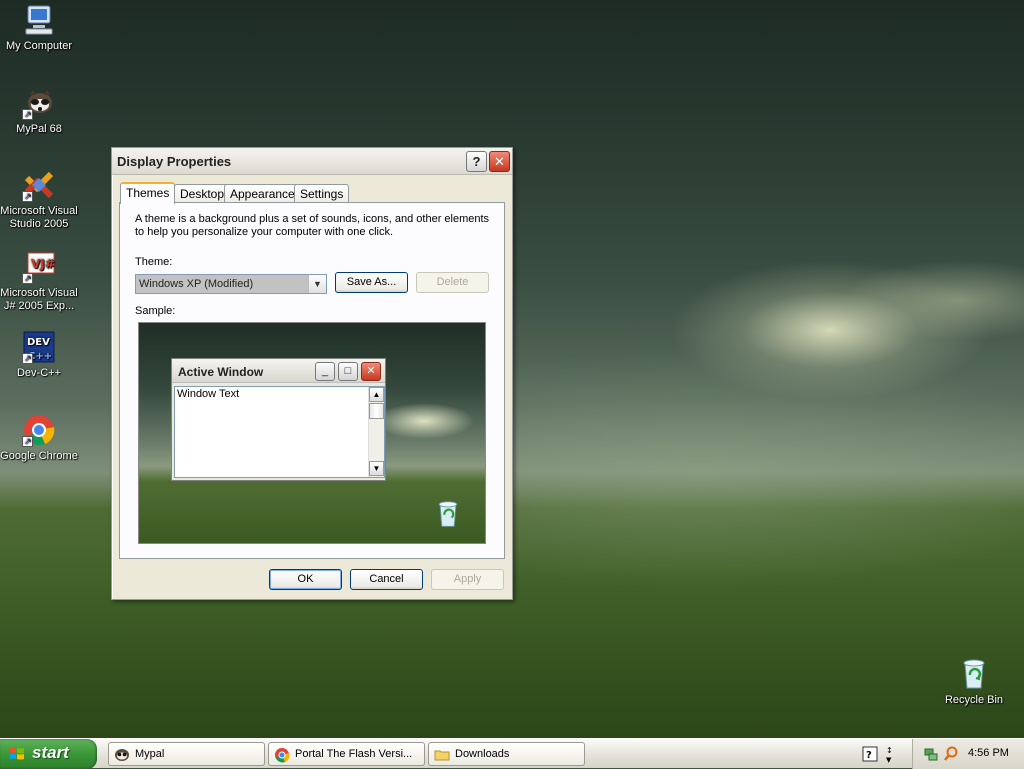 Image resolution: width=1024 pixels, height=769 pixels. What do you see at coordinates (317, 284) in the screenshot?
I see `chevron-down-icon: ▼` at bounding box center [317, 284].